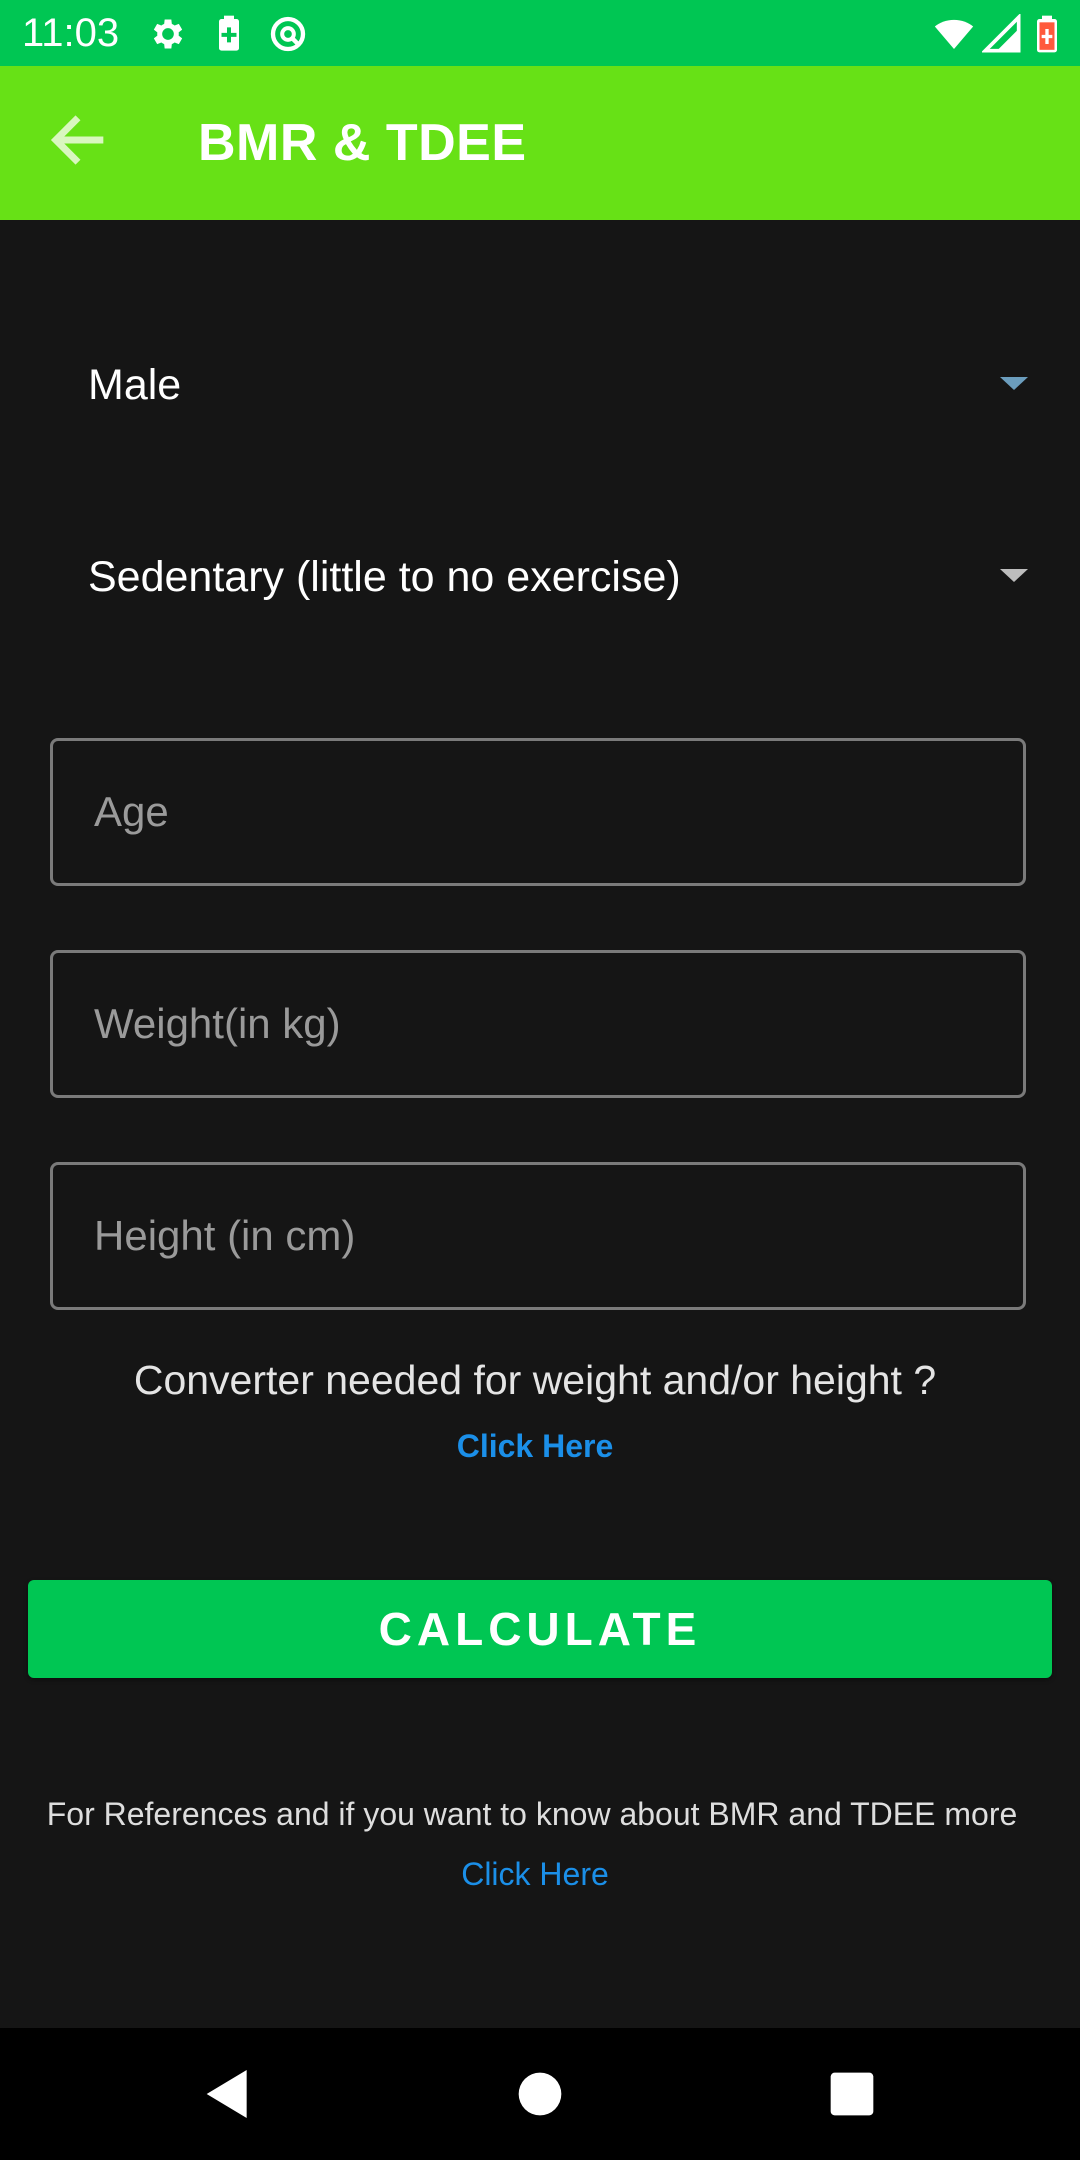  I want to click on weight-field, so click(538, 1024).